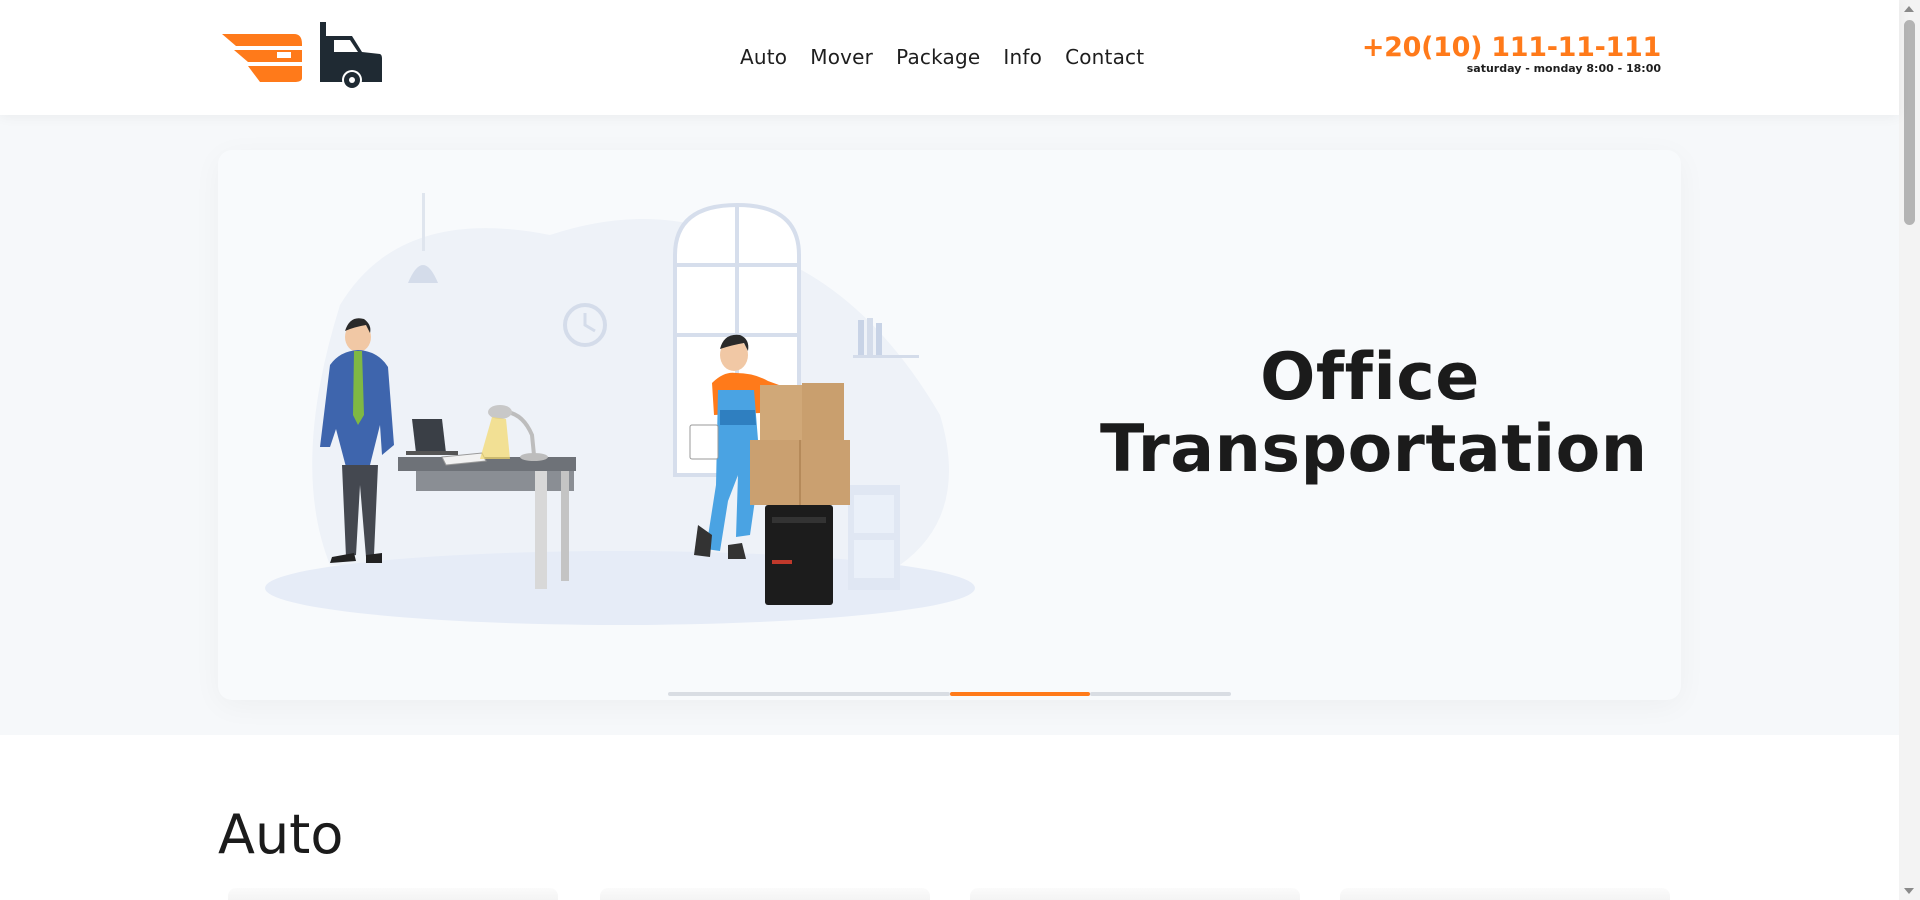 The image size is (1920, 900). What do you see at coordinates (841, 57) in the screenshot?
I see `nav-mover: Mover` at bounding box center [841, 57].